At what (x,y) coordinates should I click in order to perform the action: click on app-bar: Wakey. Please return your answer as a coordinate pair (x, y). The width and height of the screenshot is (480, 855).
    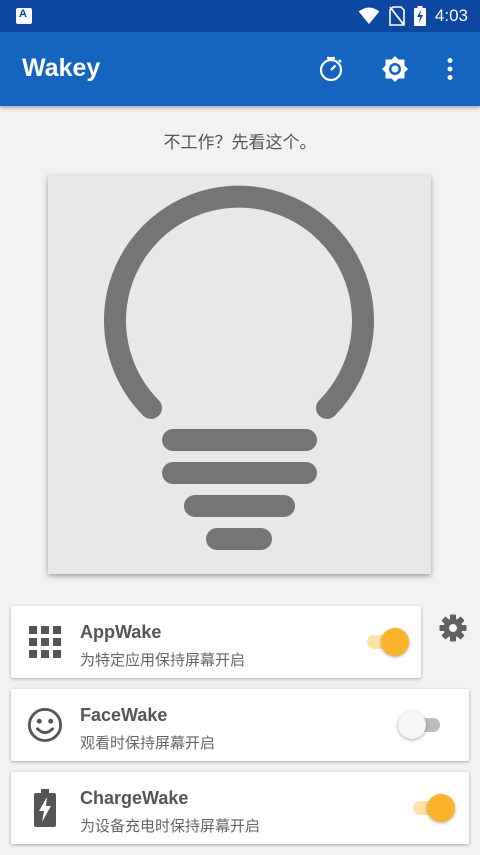
    Looking at the image, I should click on (240, 69).